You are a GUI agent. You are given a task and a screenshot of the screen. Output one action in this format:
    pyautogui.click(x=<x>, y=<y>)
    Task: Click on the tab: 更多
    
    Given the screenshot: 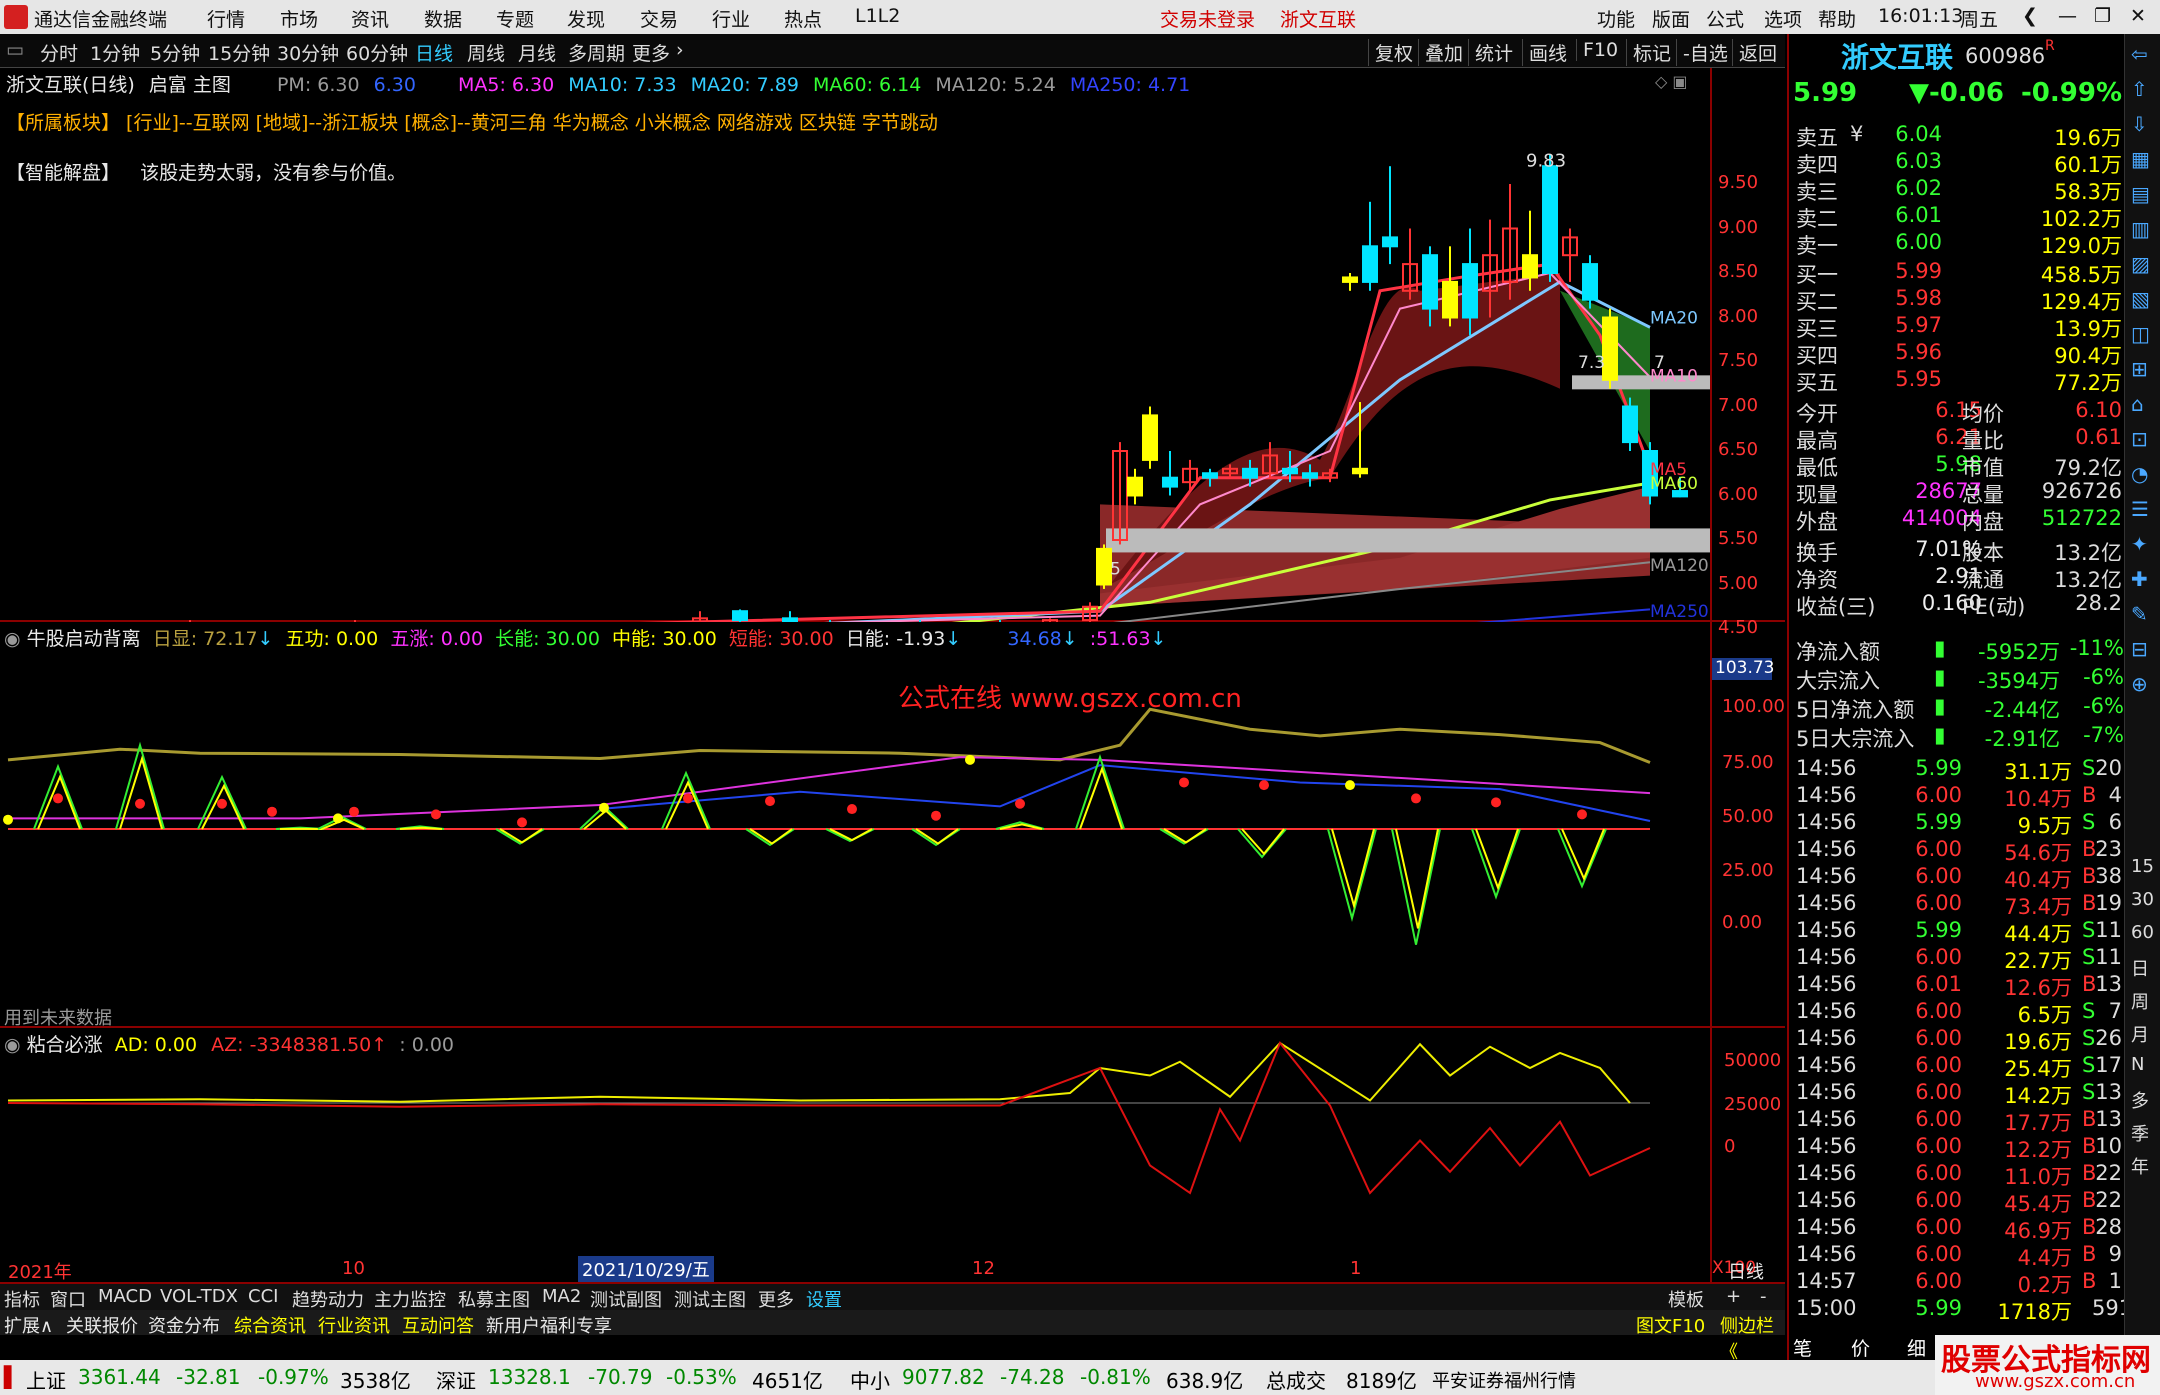 What is the action you would take?
    pyautogui.click(x=776, y=1299)
    